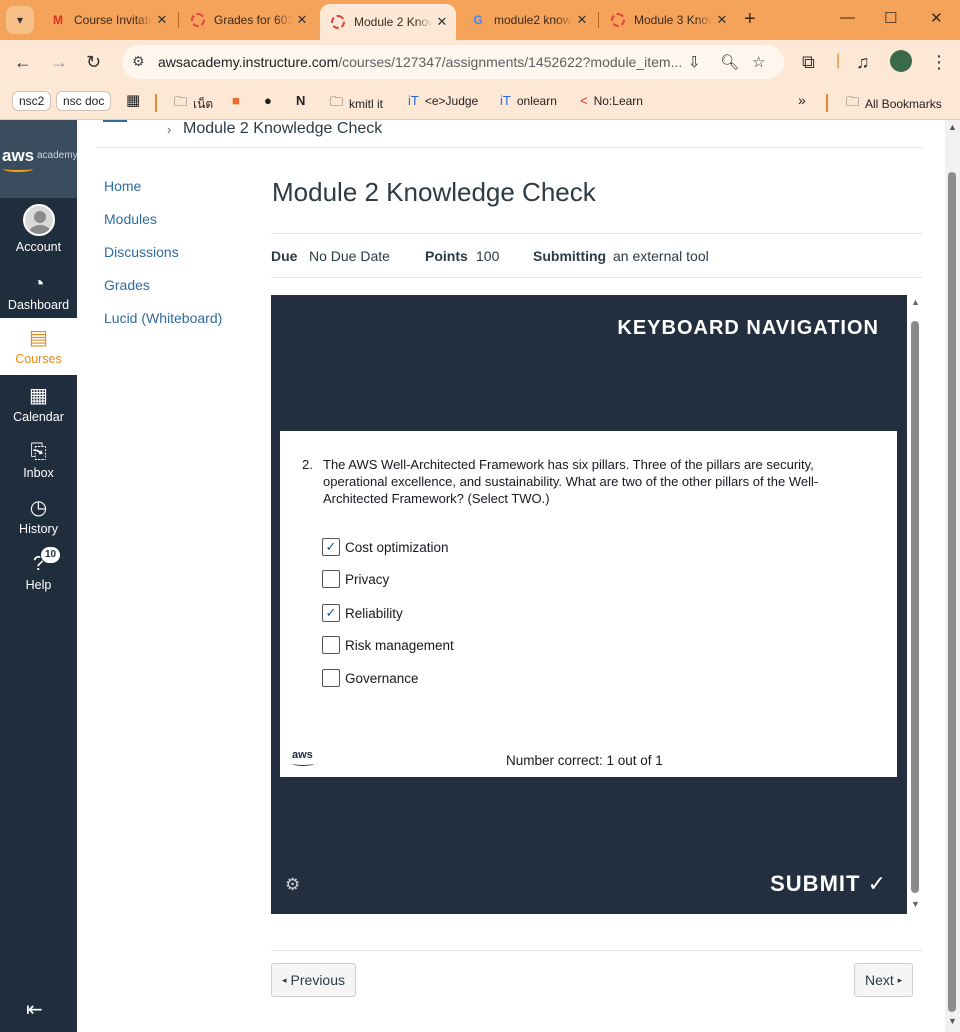 This screenshot has width=960, height=1032. I want to click on tab-title: Course Invitation, so click(113, 20).